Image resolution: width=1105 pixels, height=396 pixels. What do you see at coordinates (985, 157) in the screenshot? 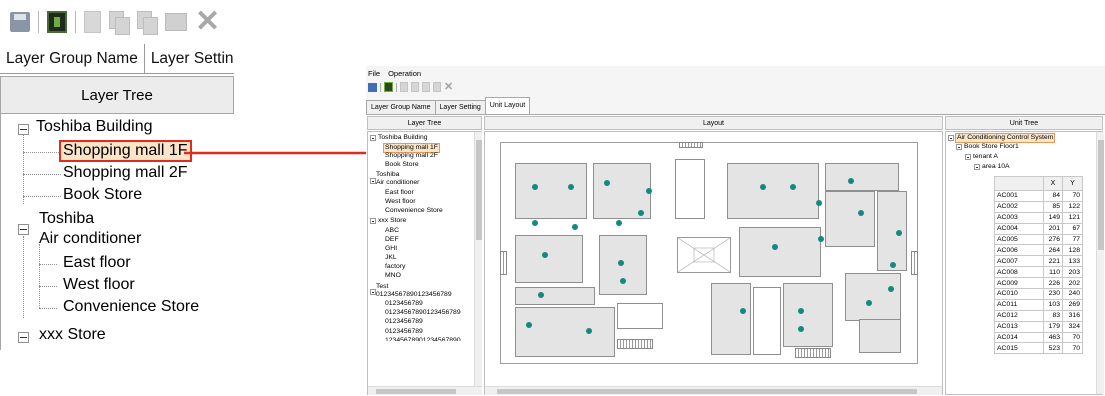
I see `unit-tree-tenant: tenant A` at bounding box center [985, 157].